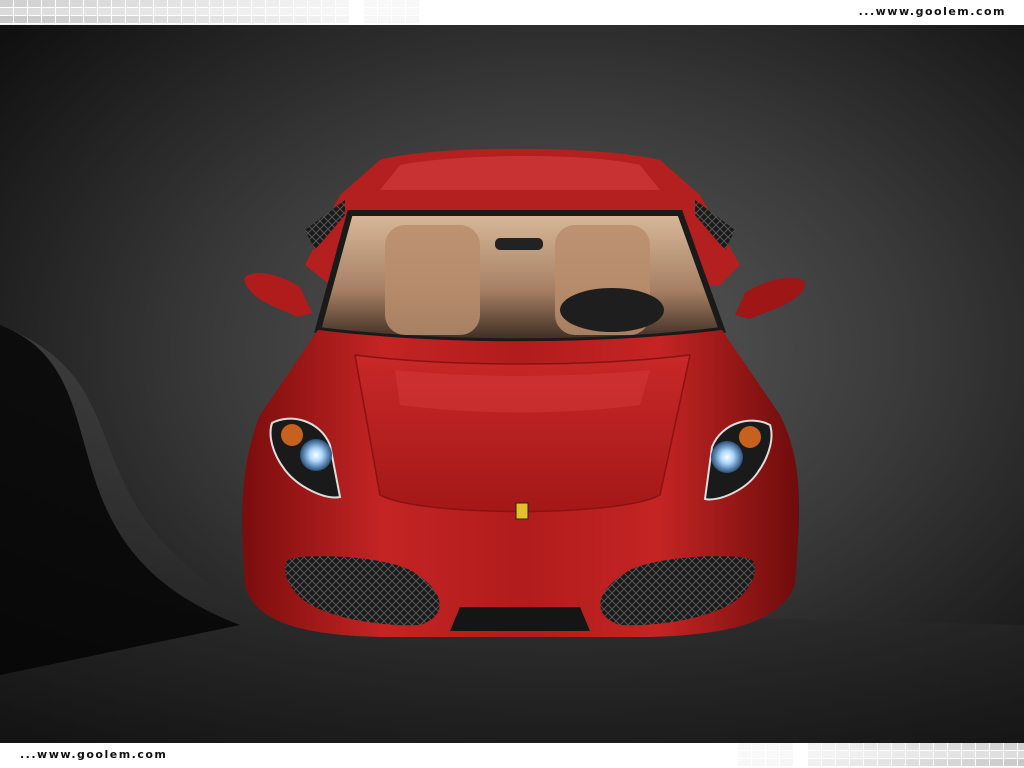 The image size is (1024, 768). What do you see at coordinates (750, 437) in the screenshot?
I see `right-turn-lamp` at bounding box center [750, 437].